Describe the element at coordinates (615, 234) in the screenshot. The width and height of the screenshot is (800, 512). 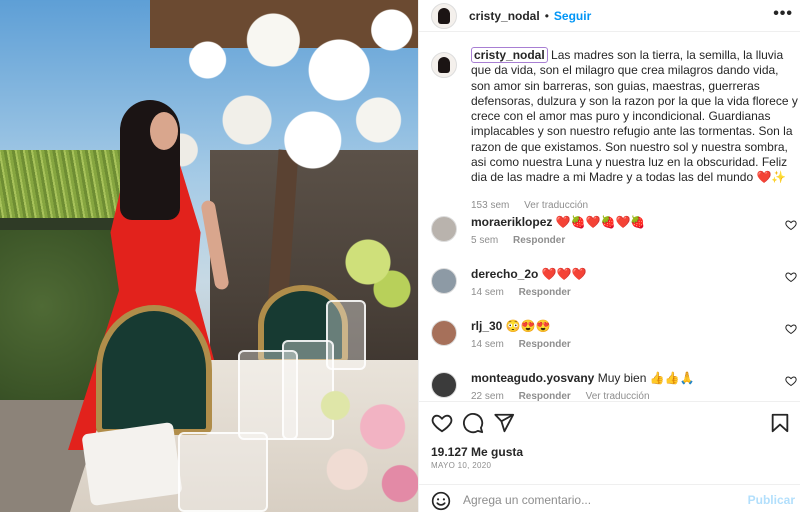
I see `comment-item: moraeriklopez ❤️🍓❤️🍓❤️🍓 5 sem Responder` at that location.